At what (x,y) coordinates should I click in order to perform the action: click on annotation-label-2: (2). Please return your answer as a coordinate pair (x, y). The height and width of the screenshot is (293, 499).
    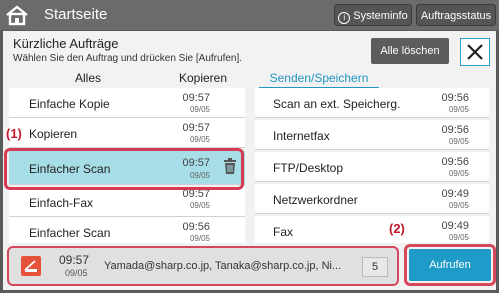
    Looking at the image, I should click on (397, 228).